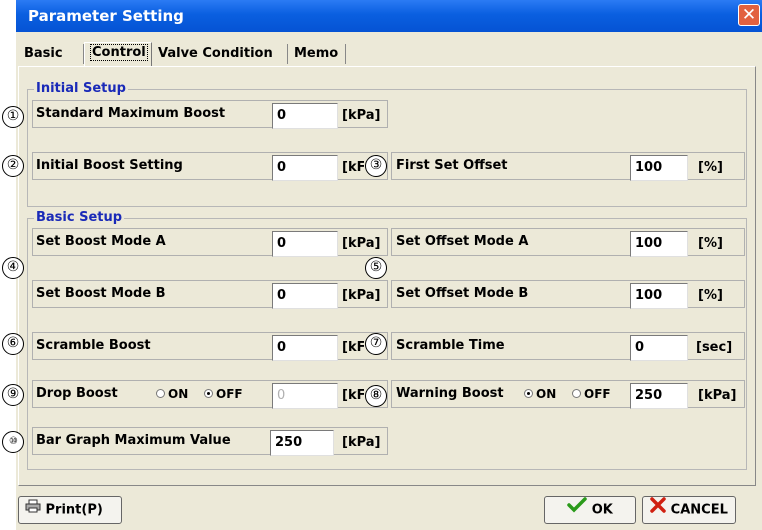 The height and width of the screenshot is (530, 762). What do you see at coordinates (450, 393) in the screenshot?
I see `warning-boost-label: Warning Boost` at bounding box center [450, 393].